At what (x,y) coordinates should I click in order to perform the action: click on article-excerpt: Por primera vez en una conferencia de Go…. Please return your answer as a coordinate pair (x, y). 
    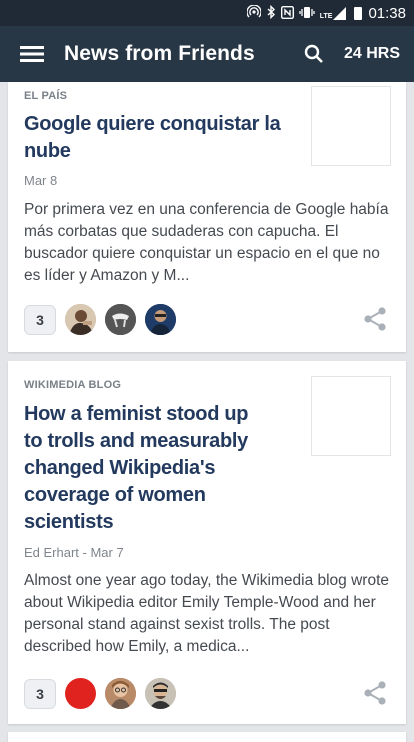
    Looking at the image, I should click on (206, 242).